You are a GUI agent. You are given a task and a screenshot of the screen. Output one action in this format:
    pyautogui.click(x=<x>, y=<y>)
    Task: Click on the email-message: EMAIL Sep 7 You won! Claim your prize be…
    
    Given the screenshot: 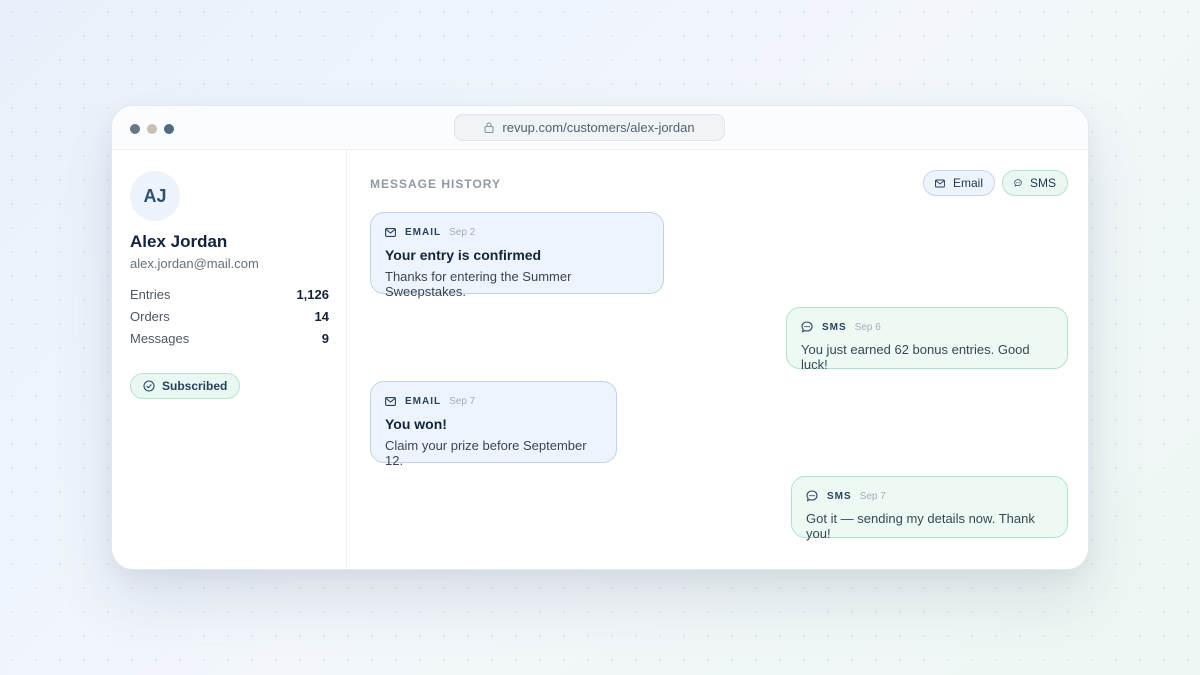 What is the action you would take?
    pyautogui.click(x=493, y=424)
    